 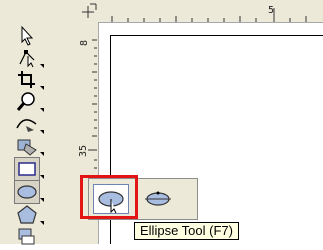 I want to click on flyout-3-point-ellipse-button, so click(x=158, y=199).